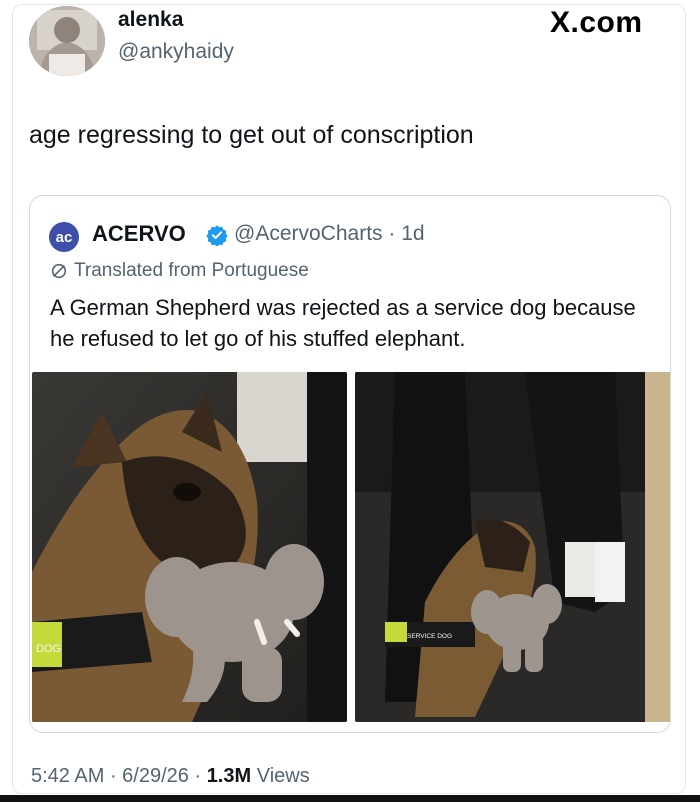 This screenshot has height=802, width=700. What do you see at coordinates (176, 52) in the screenshot?
I see `user-handle: @ankyhaidy` at bounding box center [176, 52].